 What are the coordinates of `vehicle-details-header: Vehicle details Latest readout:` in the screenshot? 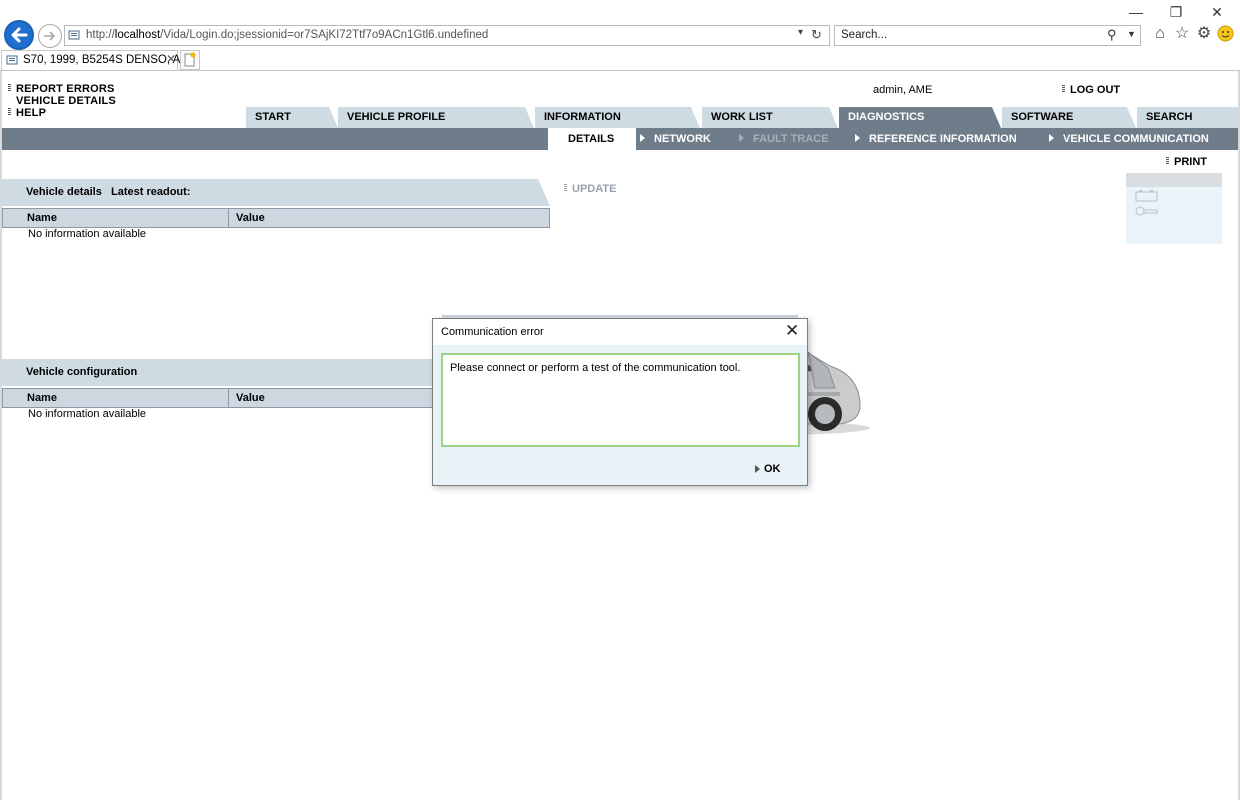 It's located at (276, 192).